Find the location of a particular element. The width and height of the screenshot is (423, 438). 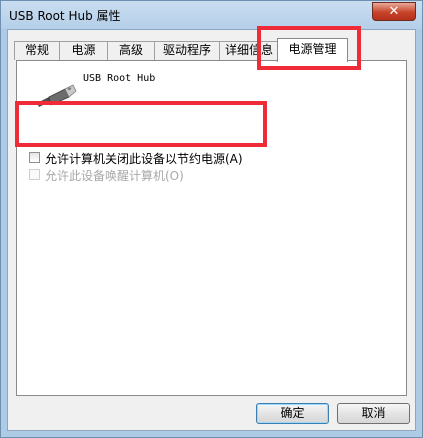

cancel-label: 取消 is located at coordinates (373, 413).